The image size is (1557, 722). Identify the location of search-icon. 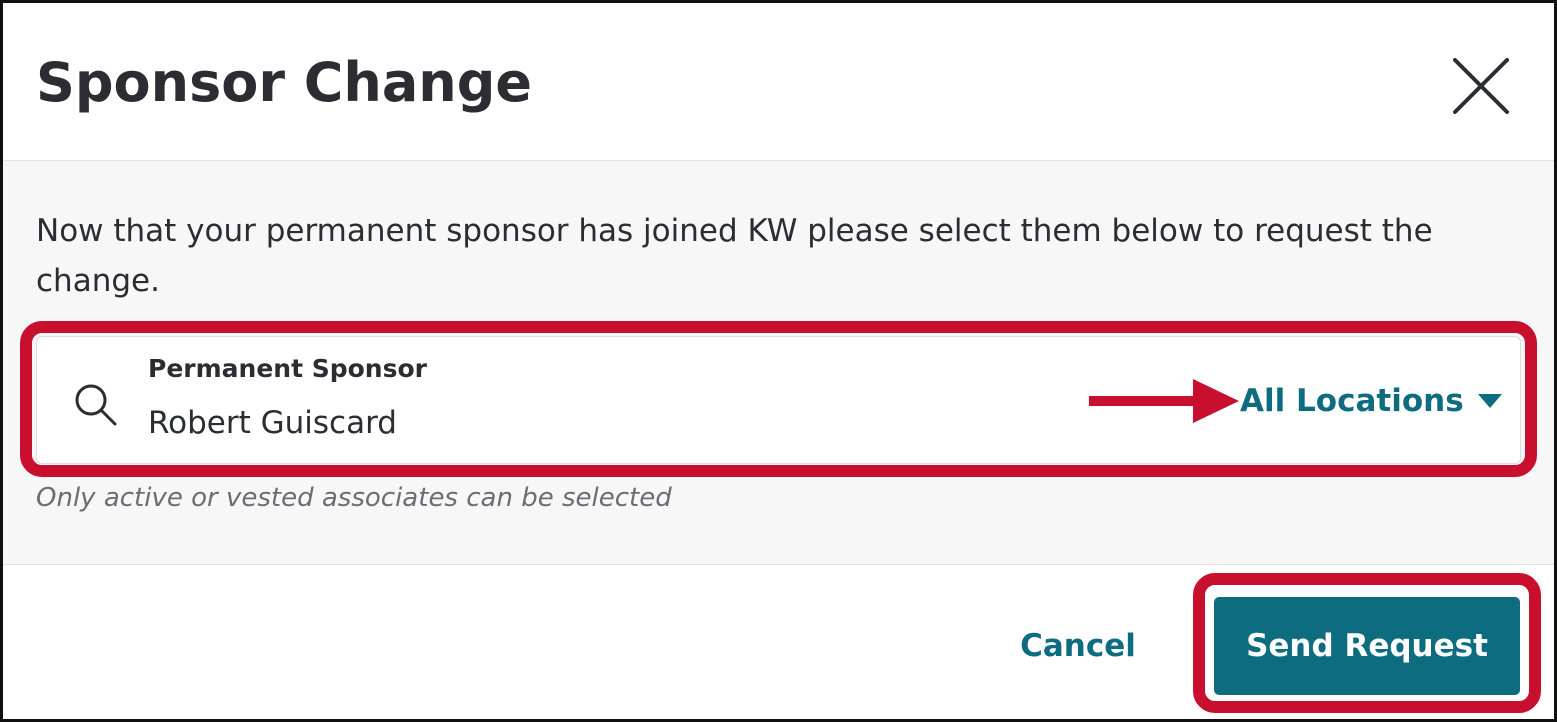
(96, 405).